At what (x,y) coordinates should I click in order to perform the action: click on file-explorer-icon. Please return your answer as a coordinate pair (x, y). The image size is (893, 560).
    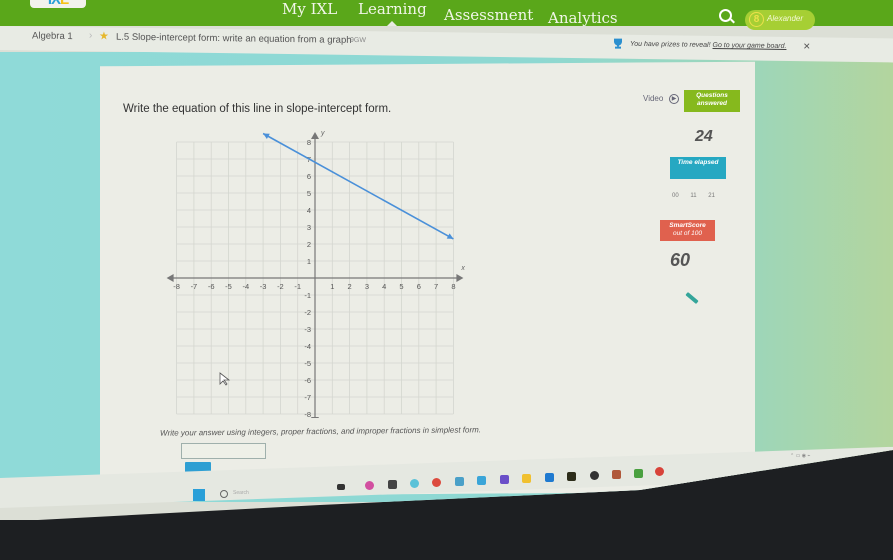
    Looking at the image, I should click on (526, 478).